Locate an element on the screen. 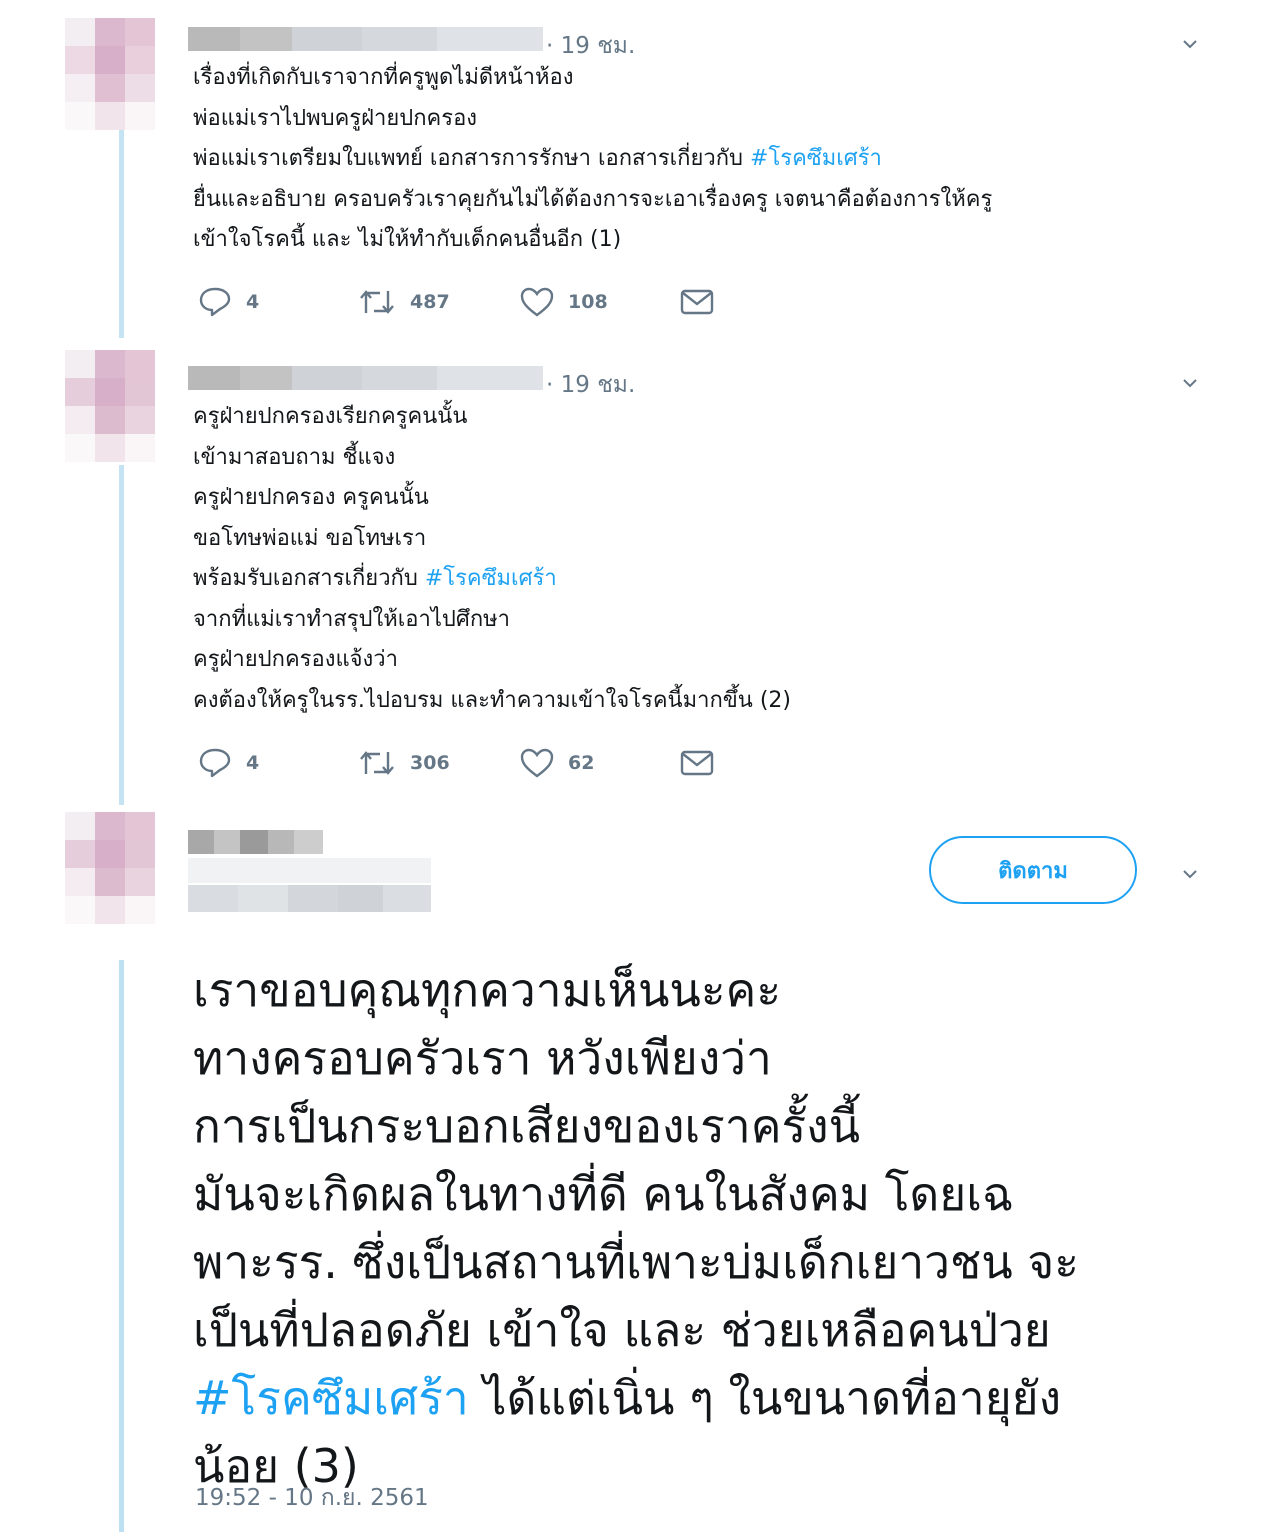 This screenshot has width=1280, height=1532. tweet-line: ขอโทษพ่อแม่ ขอโทษเรา is located at coordinates (310, 538).